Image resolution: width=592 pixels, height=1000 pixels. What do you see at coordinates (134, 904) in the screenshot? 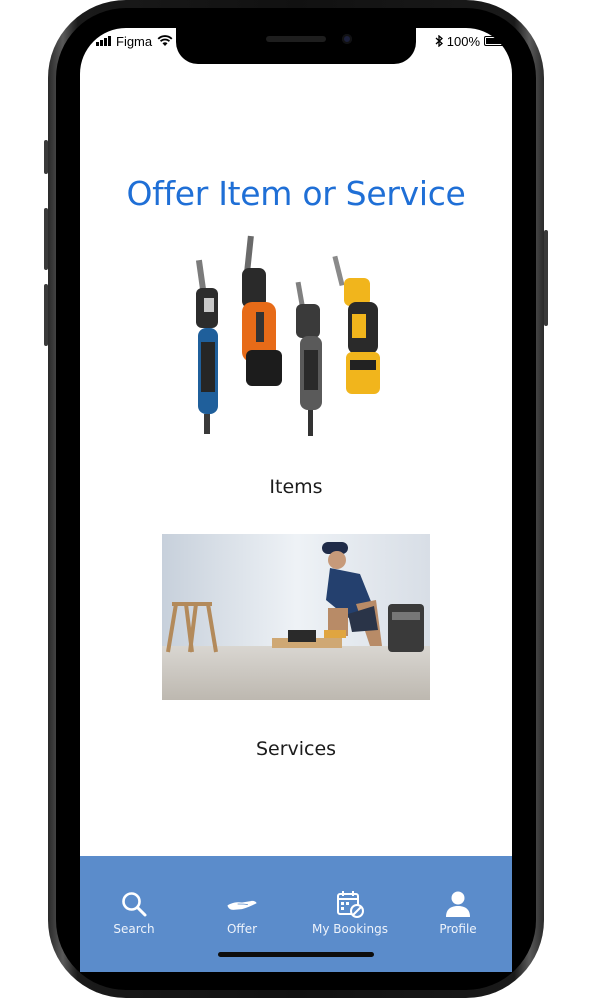
I see `search-icon` at bounding box center [134, 904].